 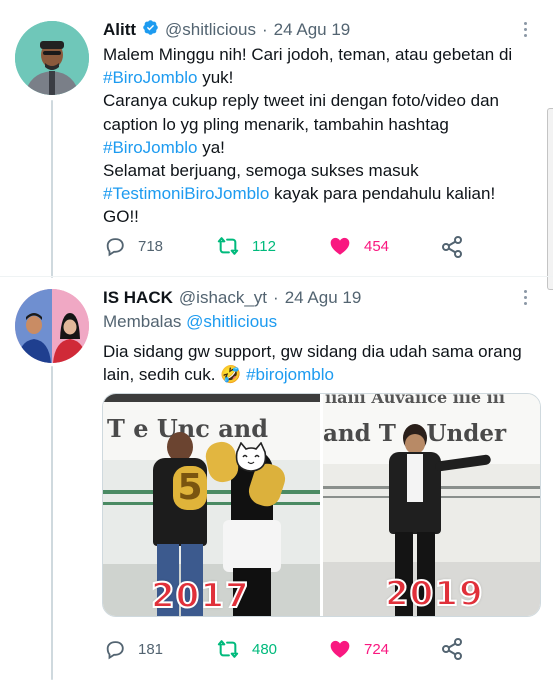 I want to click on wall-band, so click(x=211, y=398).